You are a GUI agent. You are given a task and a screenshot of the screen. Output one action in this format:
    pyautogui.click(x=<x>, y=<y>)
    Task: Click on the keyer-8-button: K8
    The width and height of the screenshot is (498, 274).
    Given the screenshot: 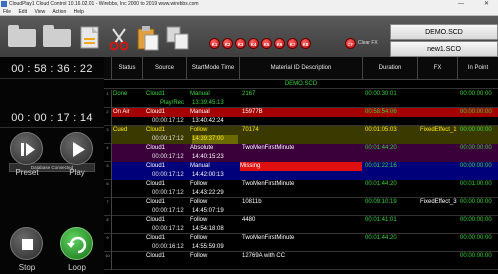 What is the action you would take?
    pyautogui.click(x=305, y=43)
    